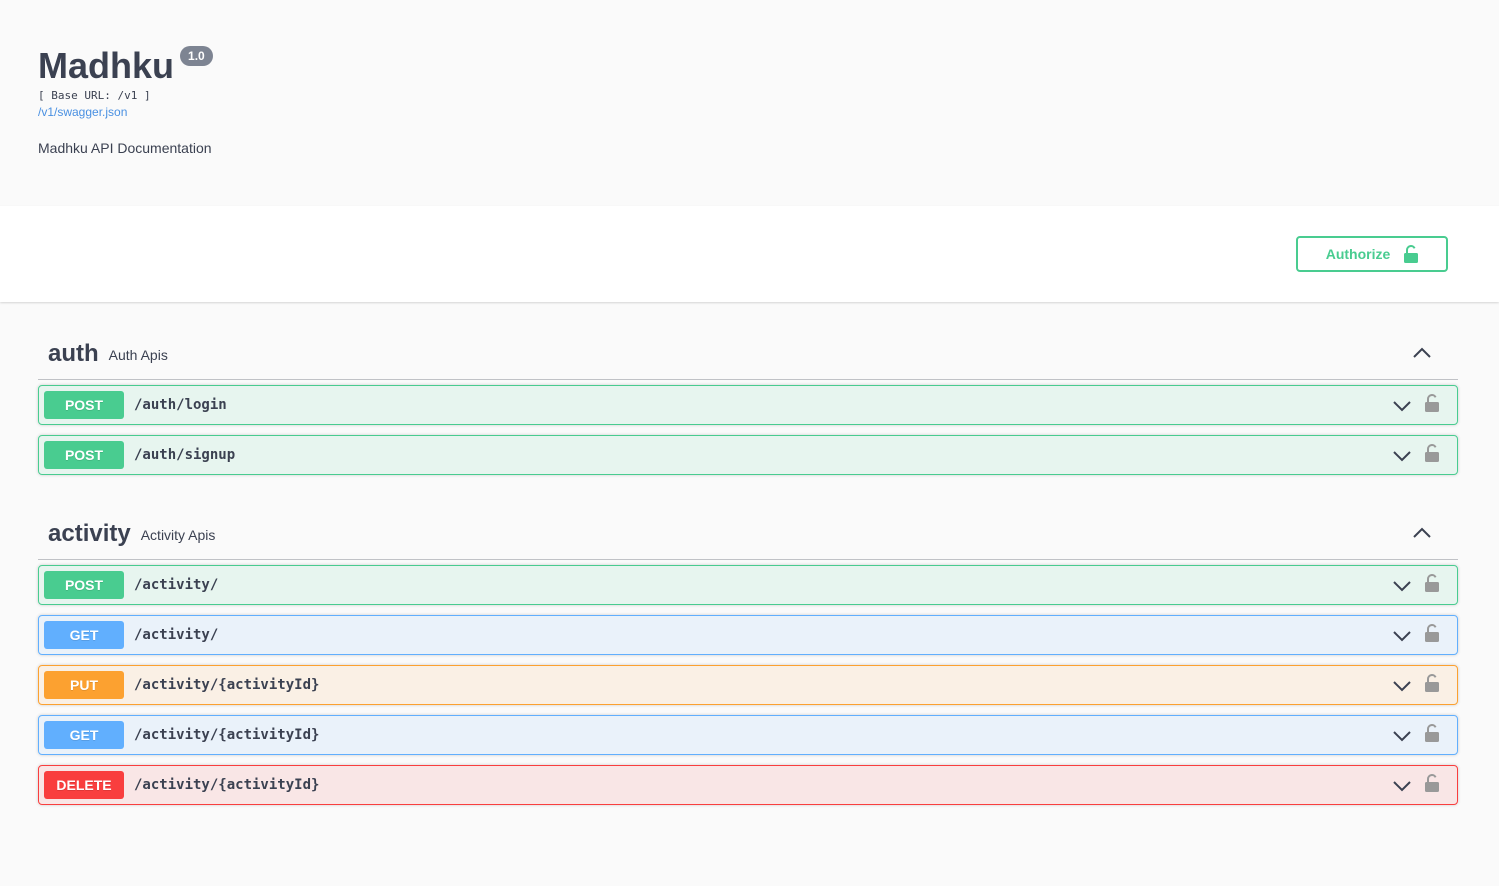  What do you see at coordinates (748, 585) in the screenshot?
I see `operation-post-activity: POST /activity/` at bounding box center [748, 585].